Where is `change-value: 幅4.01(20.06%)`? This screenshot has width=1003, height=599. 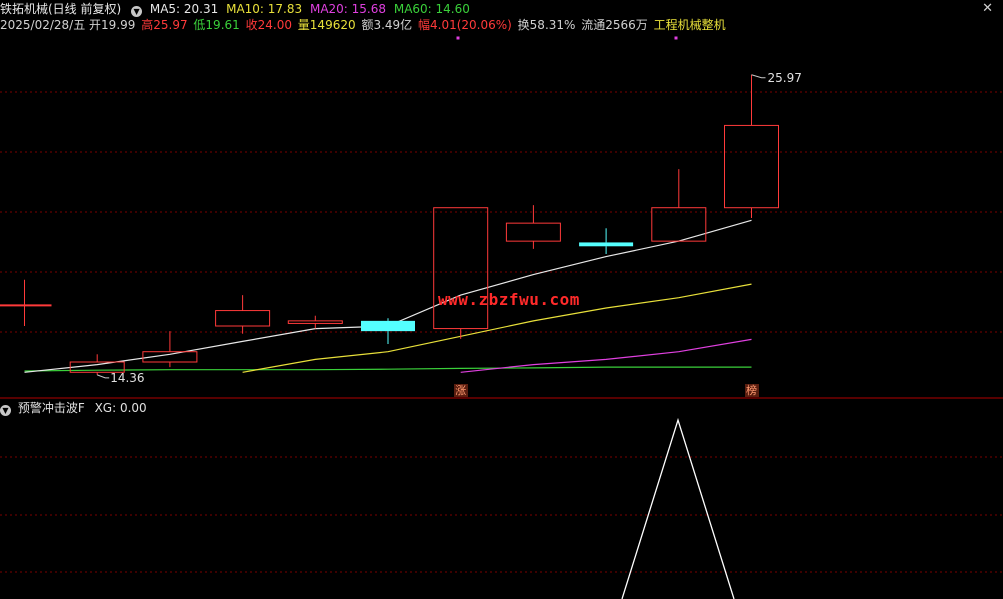
change-value: 幅4.01(20.06%) is located at coordinates (465, 25).